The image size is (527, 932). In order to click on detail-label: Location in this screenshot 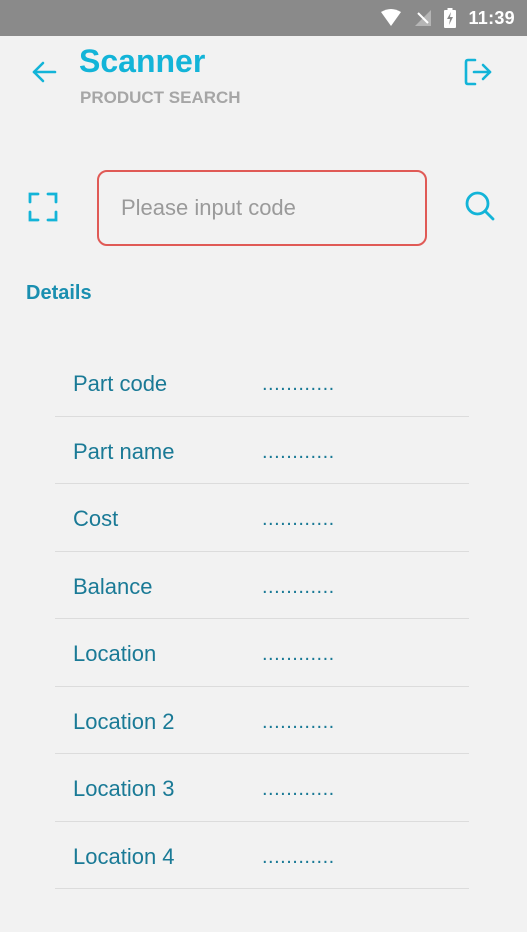, I will do `click(115, 653)`.